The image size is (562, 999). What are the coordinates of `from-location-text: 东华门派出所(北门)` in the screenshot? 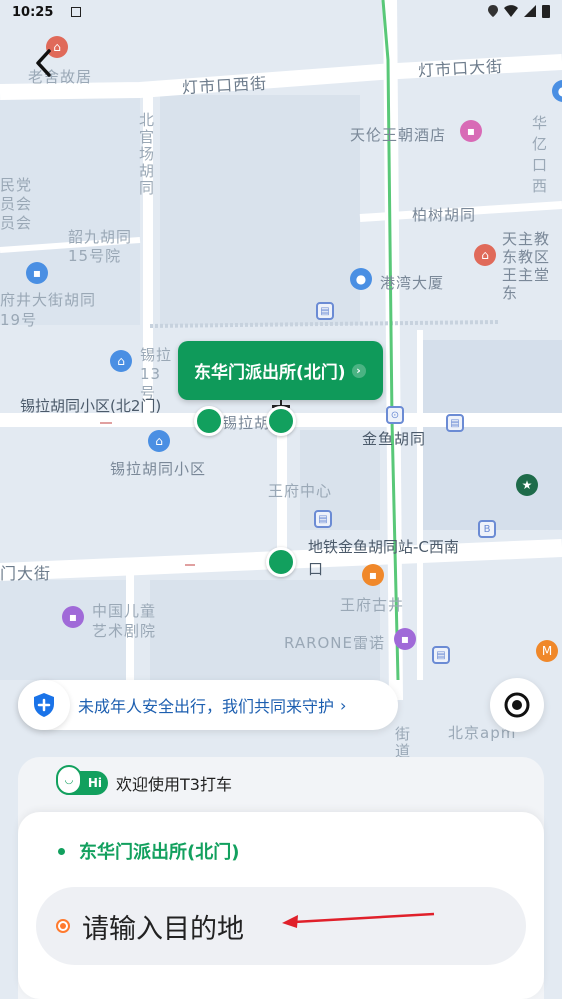 It's located at (159, 852).